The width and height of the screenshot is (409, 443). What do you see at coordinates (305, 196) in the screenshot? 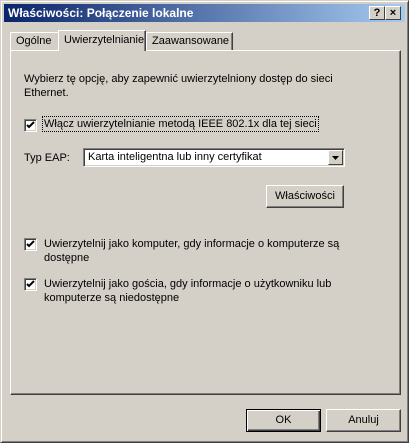
I see `eap-properties-button: Właściwości` at bounding box center [305, 196].